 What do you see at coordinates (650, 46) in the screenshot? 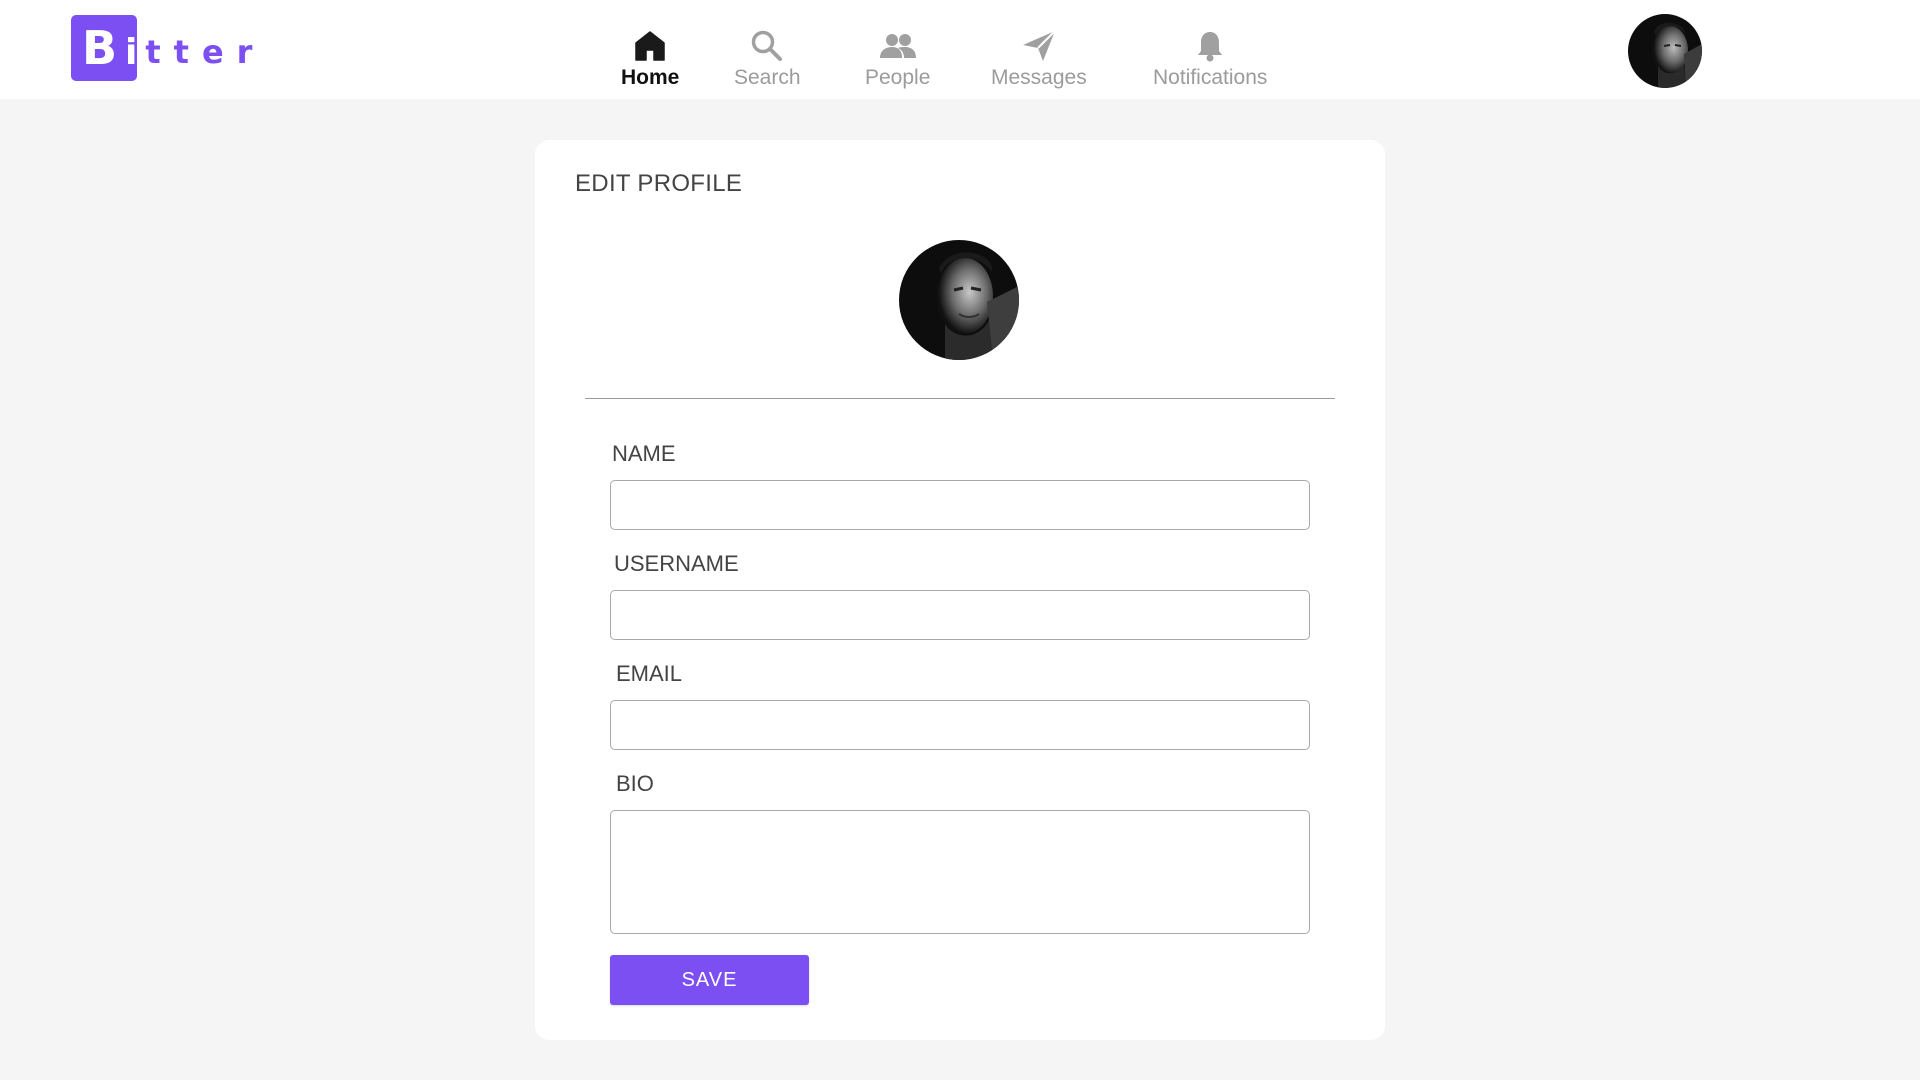
I see `home-icon` at bounding box center [650, 46].